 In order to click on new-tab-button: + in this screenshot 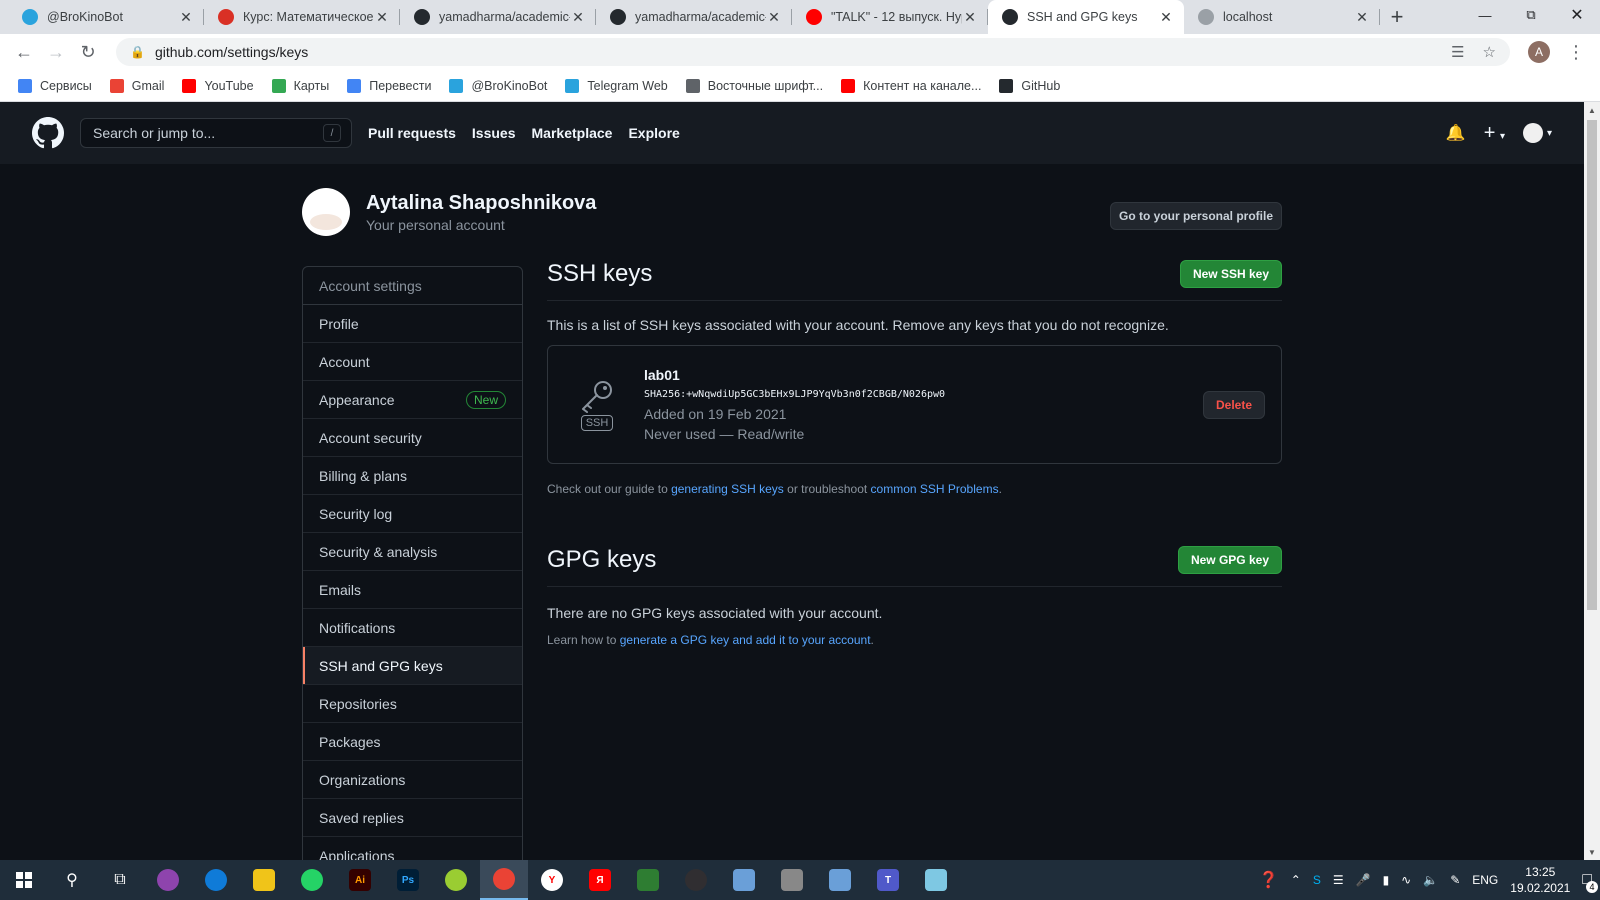, I will do `click(1397, 17)`.